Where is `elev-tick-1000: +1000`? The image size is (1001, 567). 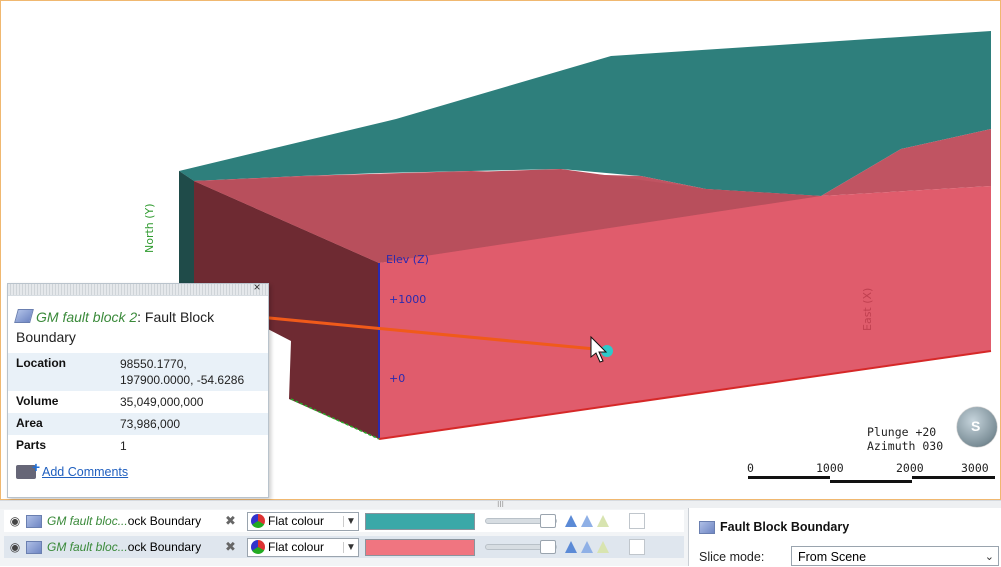
elev-tick-1000: +1000 is located at coordinates (408, 299).